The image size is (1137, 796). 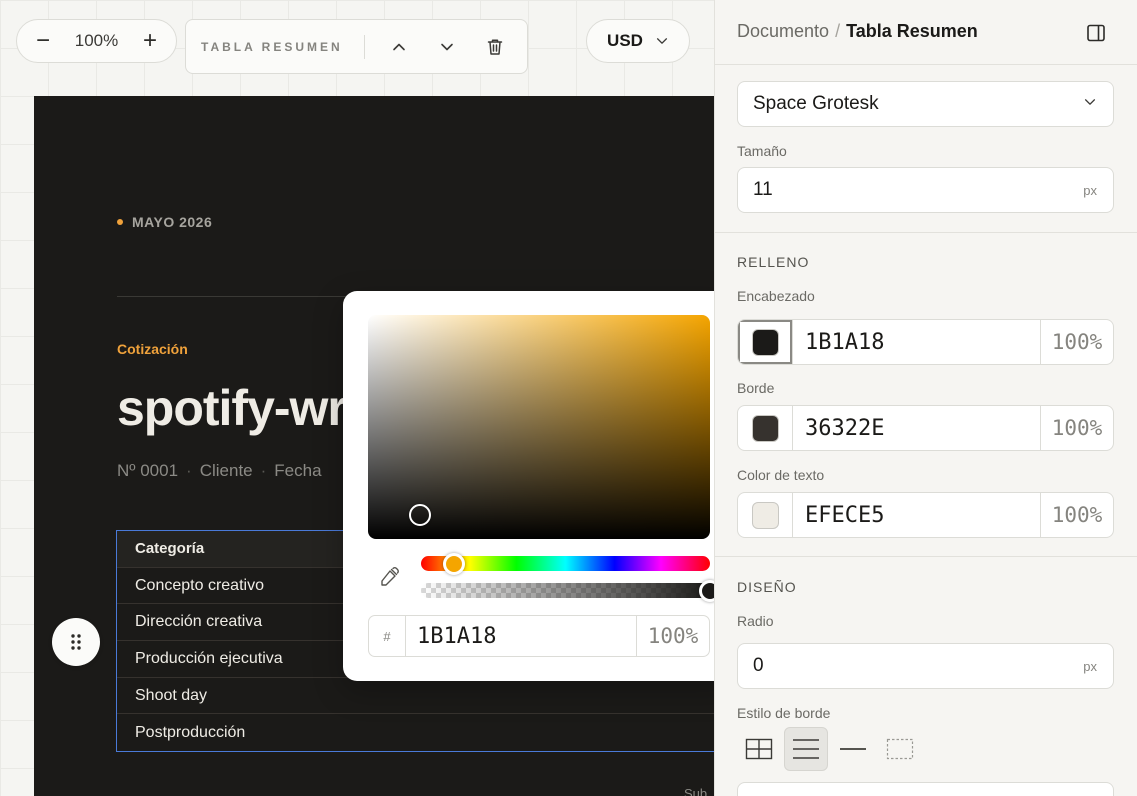 What do you see at coordinates (565, 563) in the screenshot?
I see `hue-slider` at bounding box center [565, 563].